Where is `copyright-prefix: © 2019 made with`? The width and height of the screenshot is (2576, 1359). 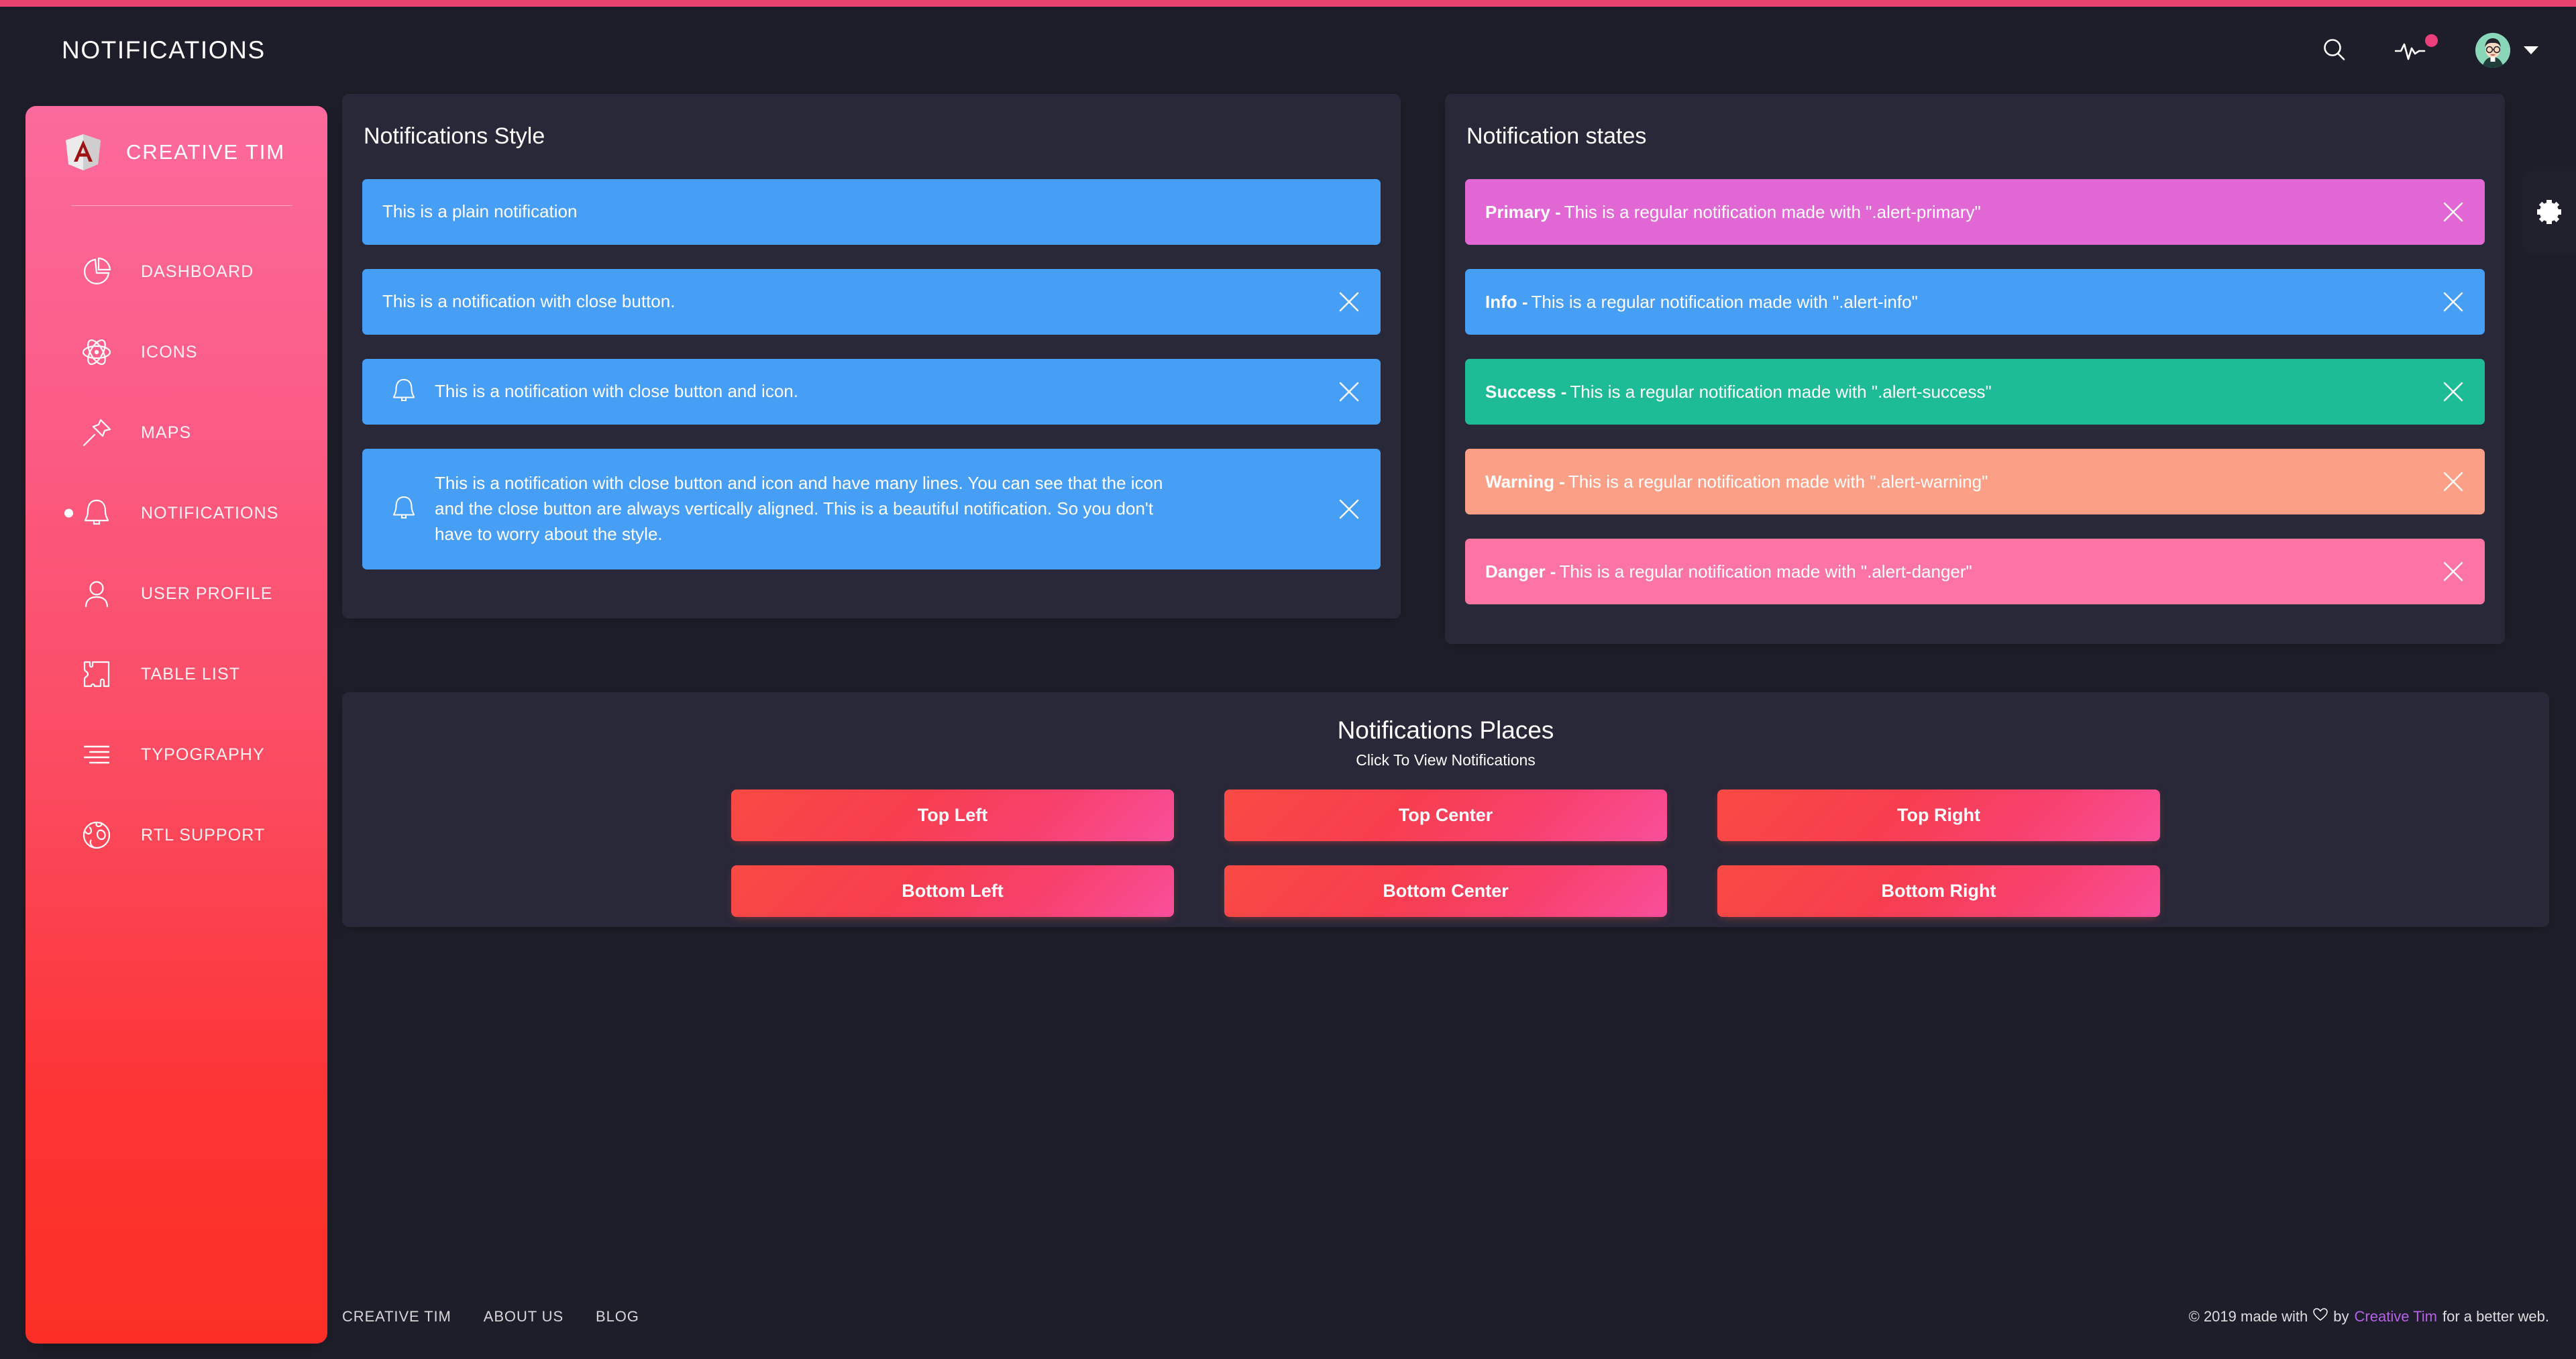
copyright-prefix: © 2019 made with is located at coordinates (2248, 1316).